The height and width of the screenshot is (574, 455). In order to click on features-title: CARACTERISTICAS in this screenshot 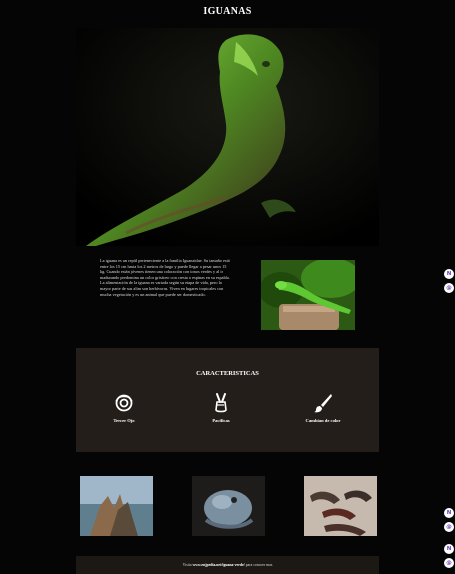, I will do `click(227, 373)`.